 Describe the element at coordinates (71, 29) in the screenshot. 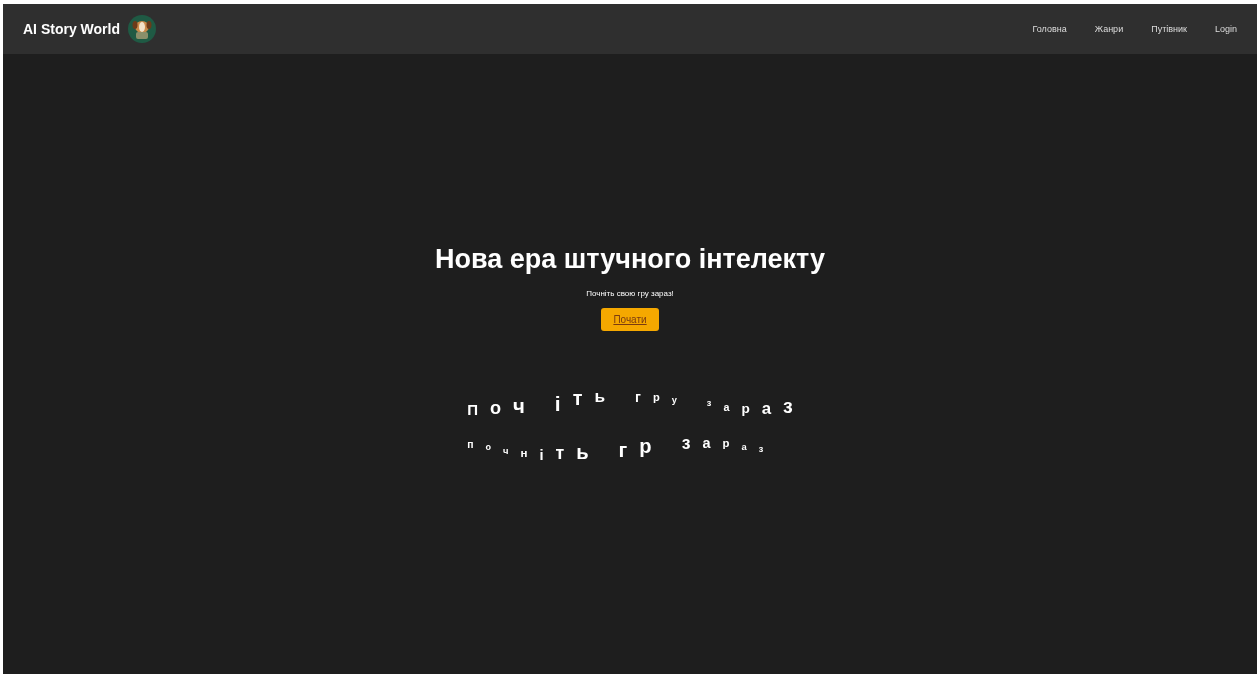

I see `brand-title: AI Story World` at that location.